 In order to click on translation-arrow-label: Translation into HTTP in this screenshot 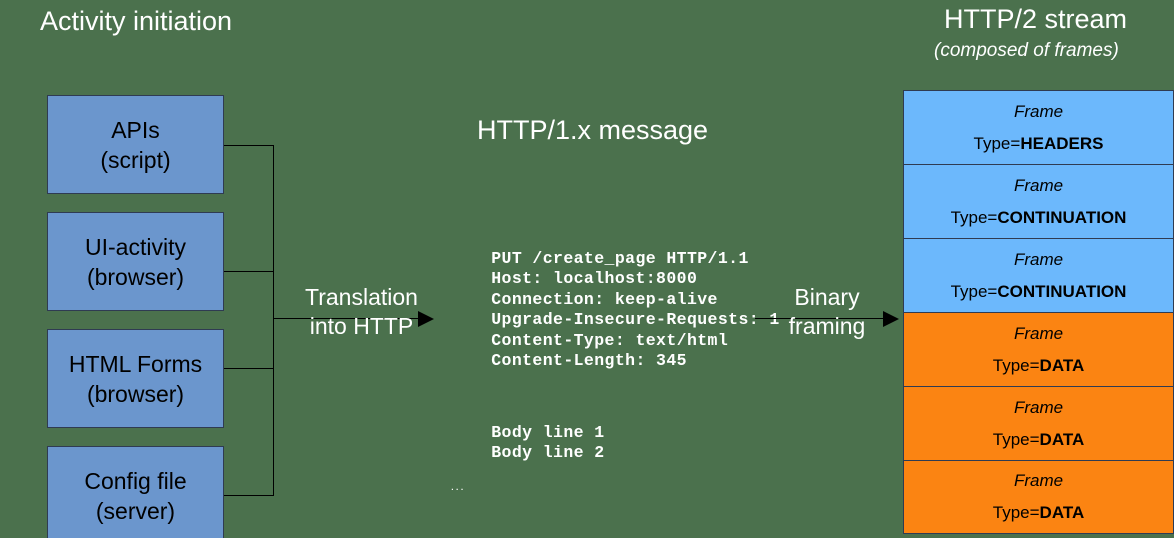, I will do `click(361, 312)`.